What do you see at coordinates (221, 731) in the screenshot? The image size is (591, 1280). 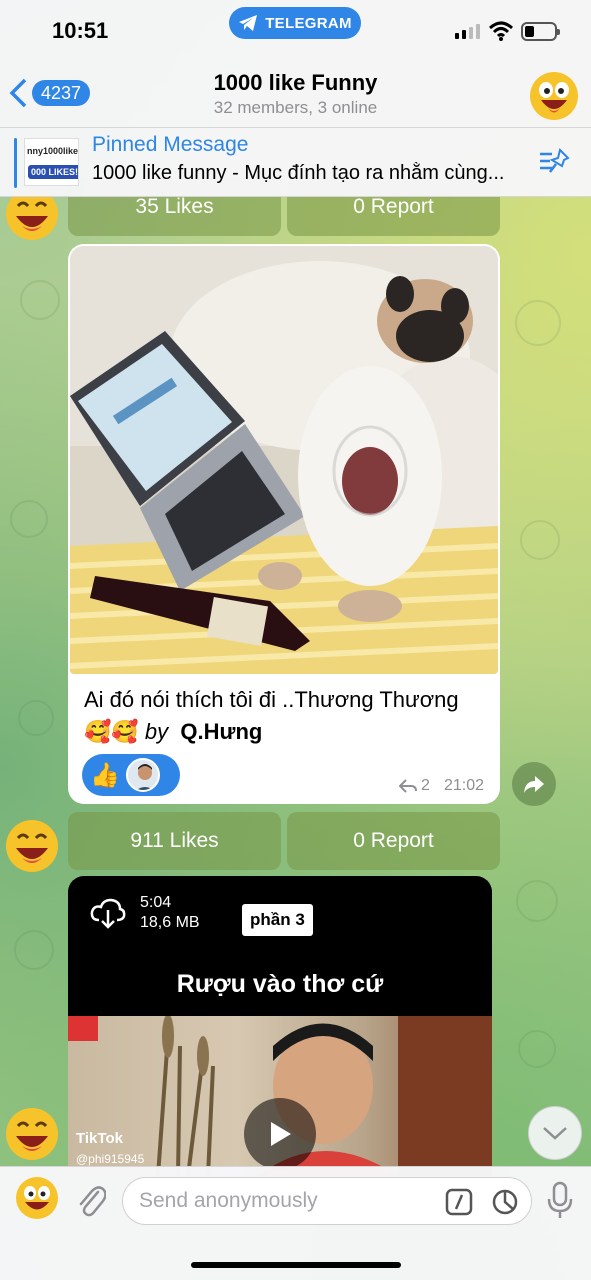 I see `caption-author: Q.Hưng` at bounding box center [221, 731].